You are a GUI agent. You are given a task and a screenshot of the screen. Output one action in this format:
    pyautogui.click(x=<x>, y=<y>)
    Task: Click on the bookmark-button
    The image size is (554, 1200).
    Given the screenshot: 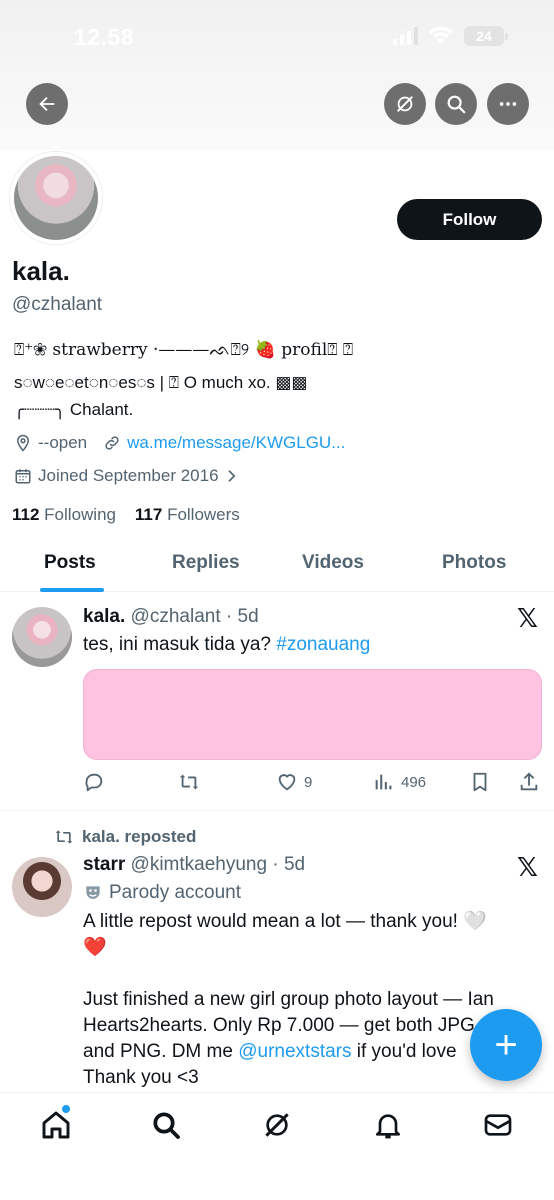 What is the action you would take?
    pyautogui.click(x=480, y=782)
    